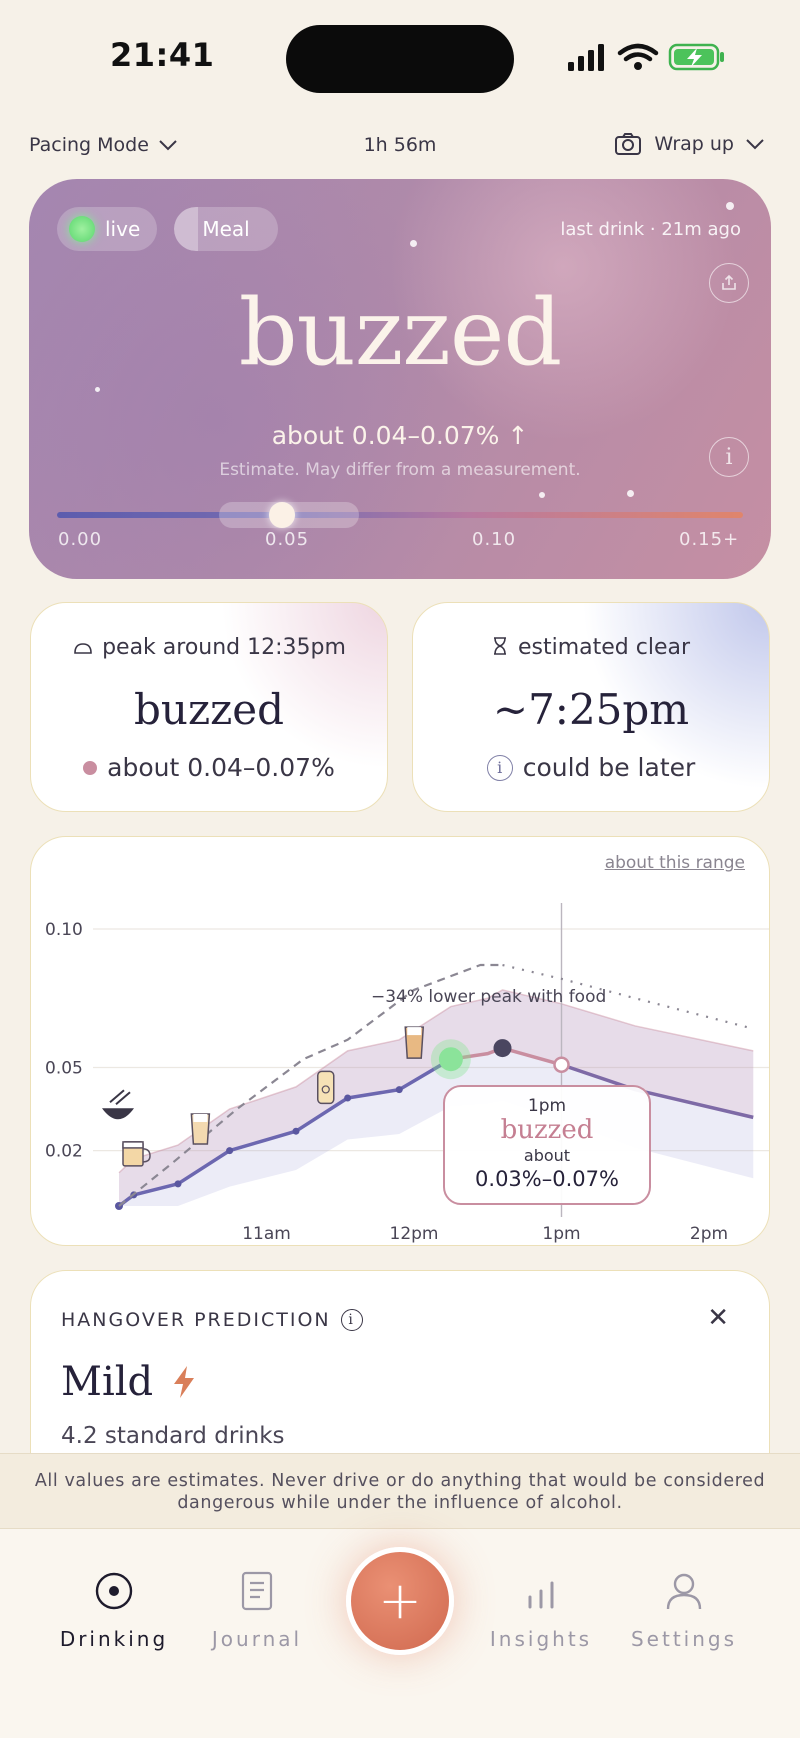  I want to click on x-tick-label: 2pm, so click(709, 1234).